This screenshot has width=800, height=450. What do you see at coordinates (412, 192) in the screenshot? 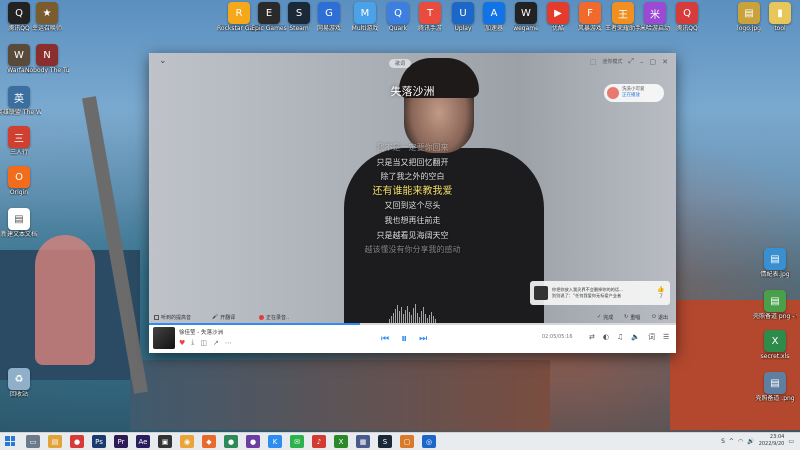
I see `lyric-line-current: 还有谁能来教我爱` at bounding box center [412, 192].